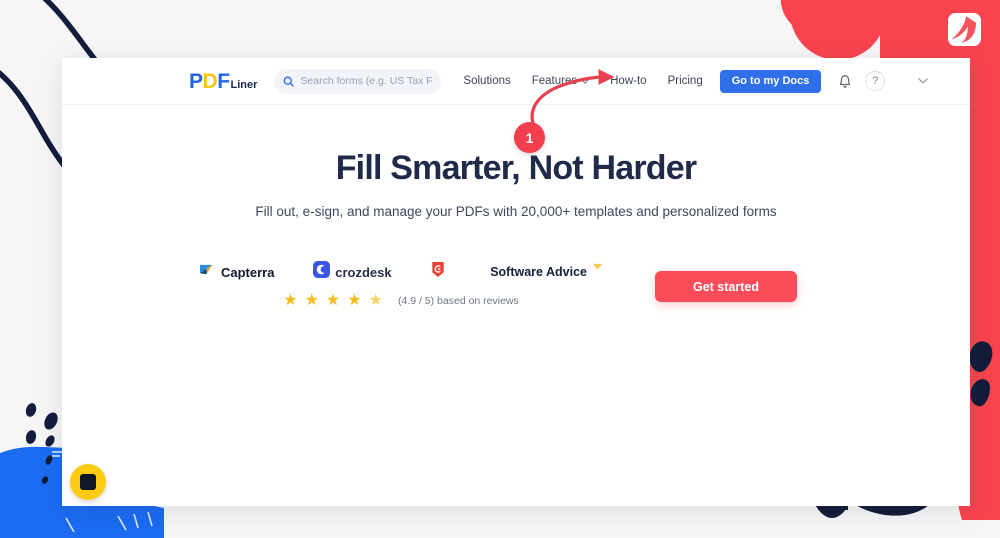 The image size is (1000, 538). Describe the element at coordinates (311, 300) in the screenshot. I see `star-icon-2: ★` at that location.